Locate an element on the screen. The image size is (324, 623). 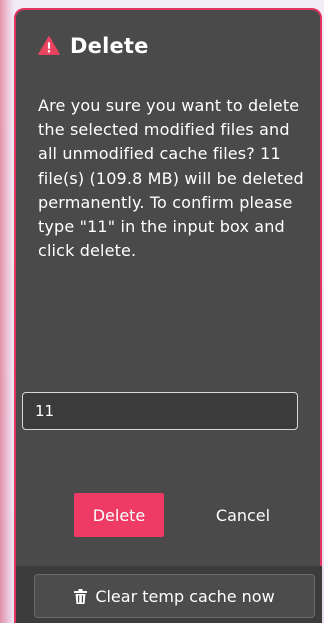
clear-cache-button: Clear temp cache now is located at coordinates (174, 596).